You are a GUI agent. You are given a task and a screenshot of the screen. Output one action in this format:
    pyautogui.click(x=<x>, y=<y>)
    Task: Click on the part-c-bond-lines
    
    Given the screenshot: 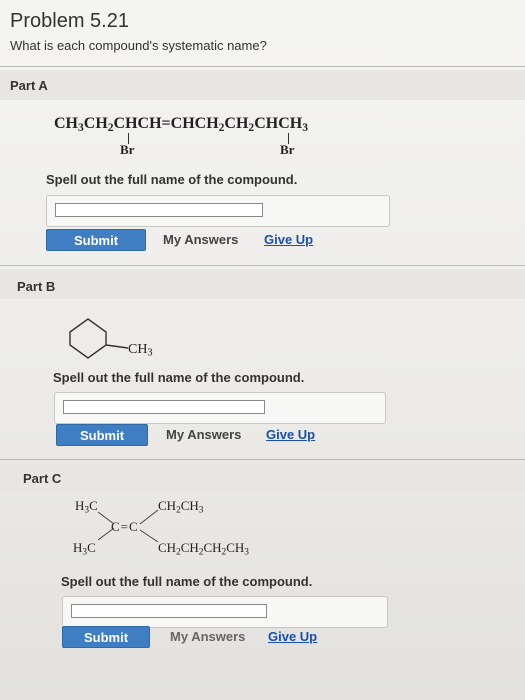 What is the action you would take?
    pyautogui.click(x=128, y=526)
    